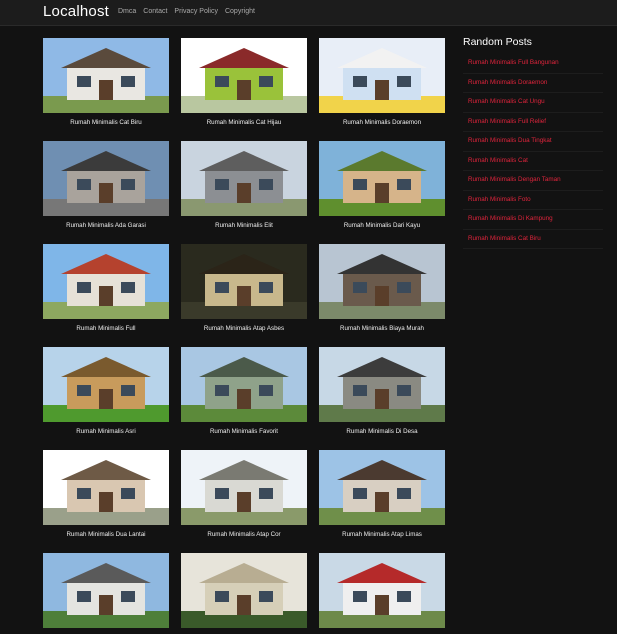  I want to click on post-card: Rumah Minimalis Full, so click(106, 288).